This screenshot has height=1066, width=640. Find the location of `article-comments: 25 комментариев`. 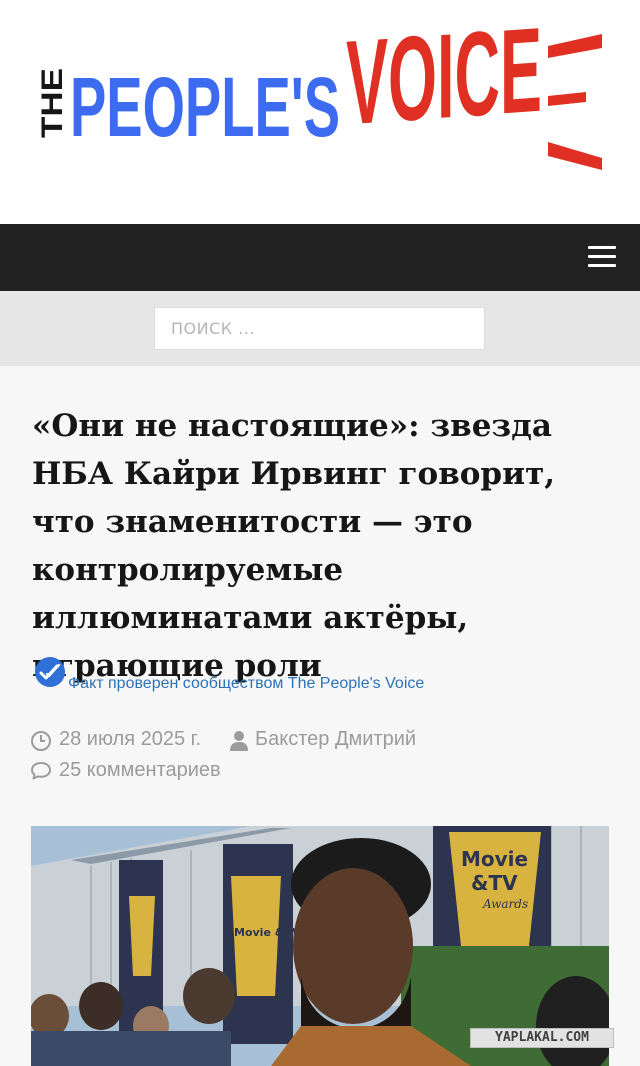

article-comments: 25 комментариев is located at coordinates (140, 770).